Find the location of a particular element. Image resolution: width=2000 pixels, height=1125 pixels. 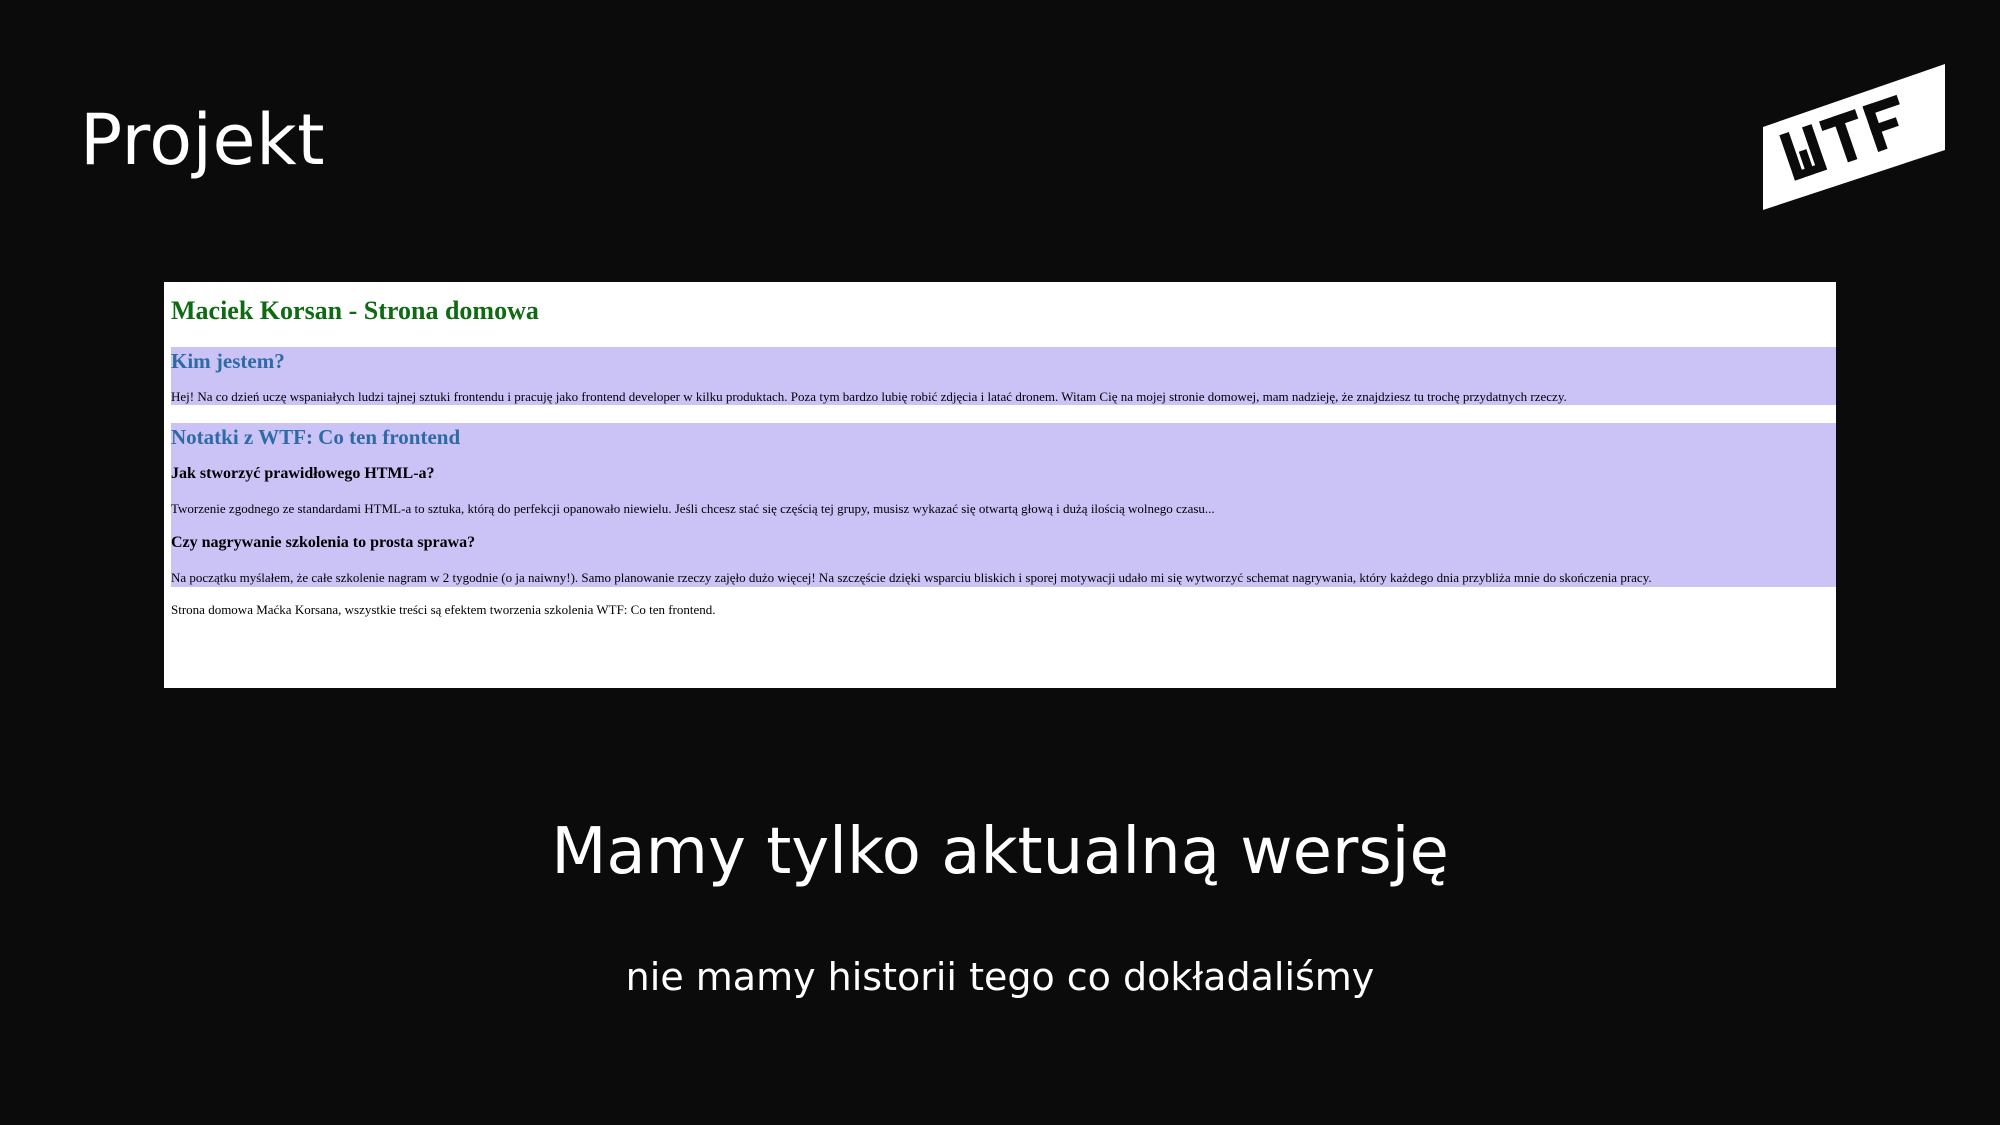

wtf-logo is located at coordinates (1855, 140).